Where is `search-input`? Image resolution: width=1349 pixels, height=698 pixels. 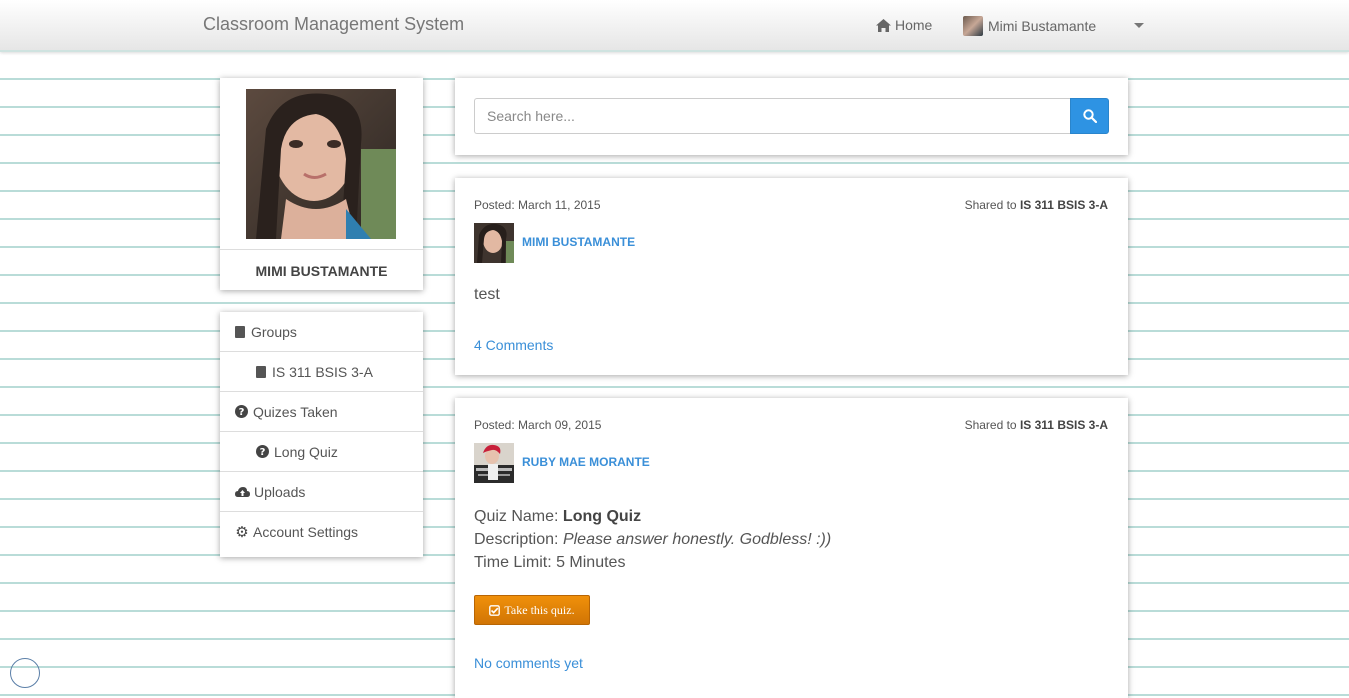
search-input is located at coordinates (772, 116).